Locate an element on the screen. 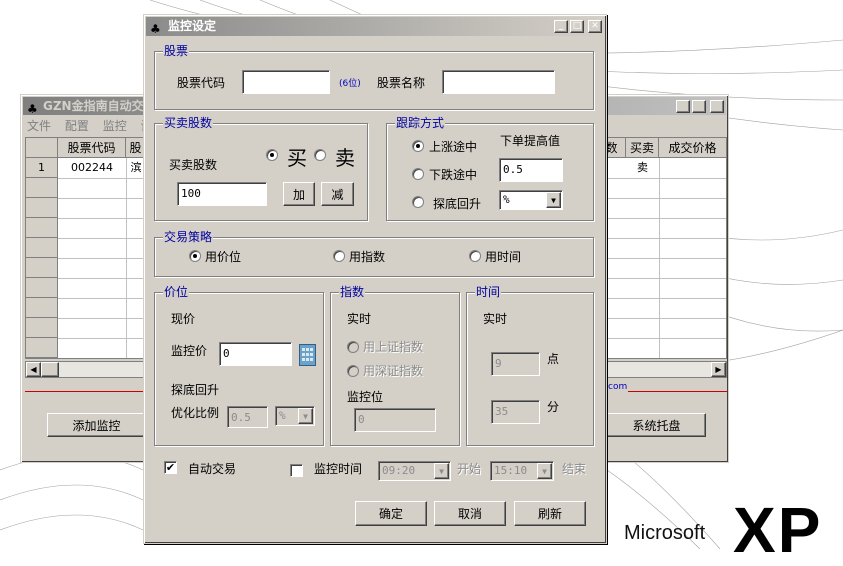  track-mode-group-label: 跟踪方式 is located at coordinates (420, 123).